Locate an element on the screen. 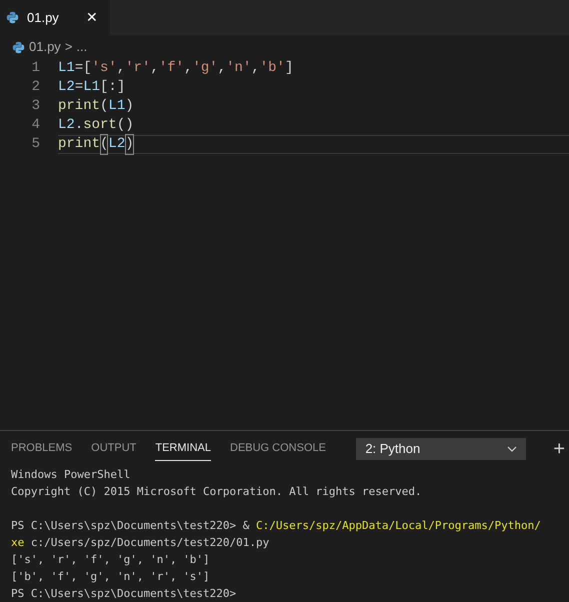  code-line: L1=['s','r','f','g','n','b'] is located at coordinates (176, 68).